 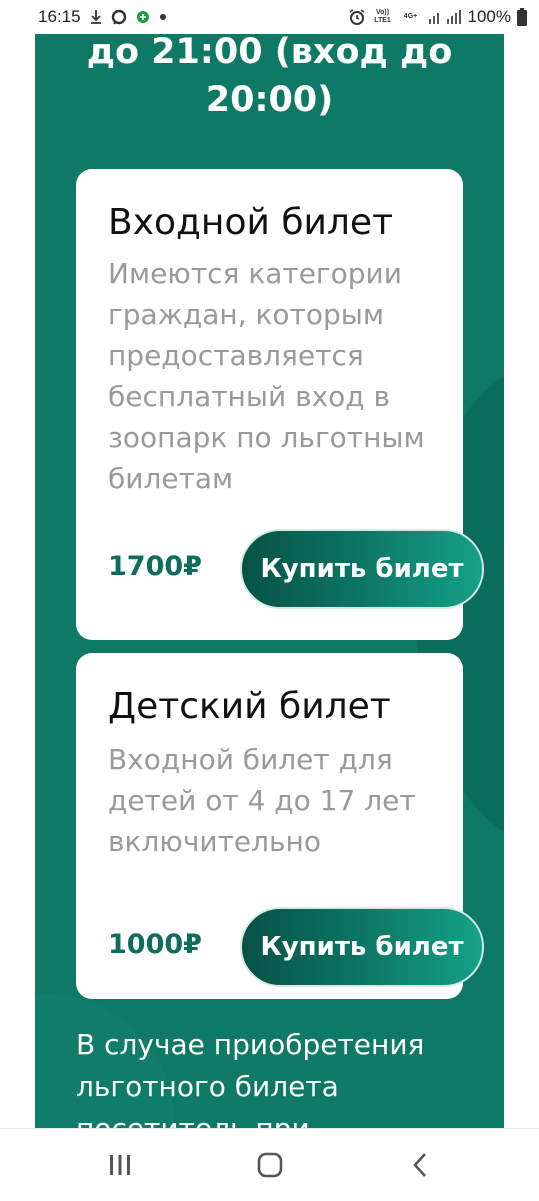 What do you see at coordinates (382, 16) in the screenshot?
I see `volte-label: Vo)) LTE1` at bounding box center [382, 16].